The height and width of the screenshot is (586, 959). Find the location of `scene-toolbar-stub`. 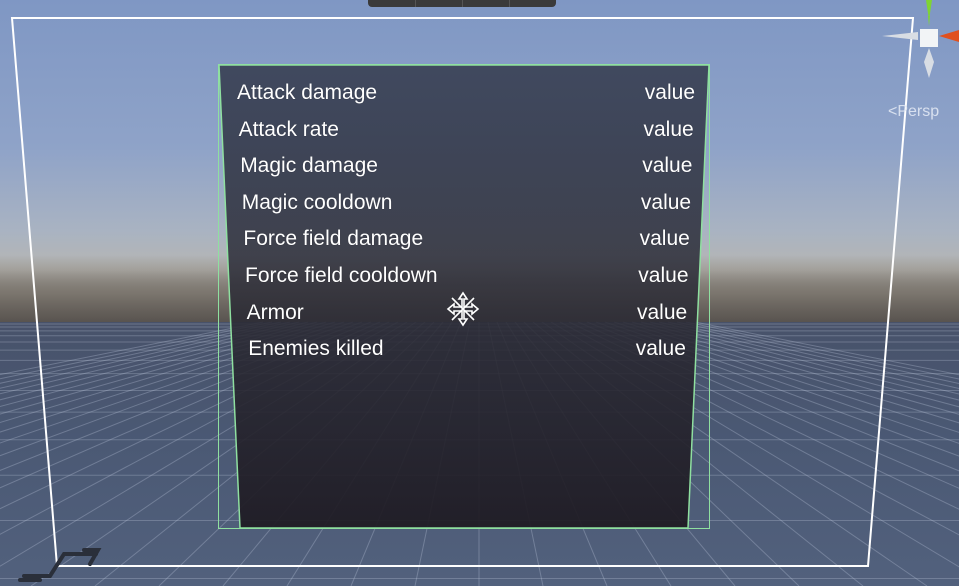

scene-toolbar-stub is located at coordinates (462, 3).